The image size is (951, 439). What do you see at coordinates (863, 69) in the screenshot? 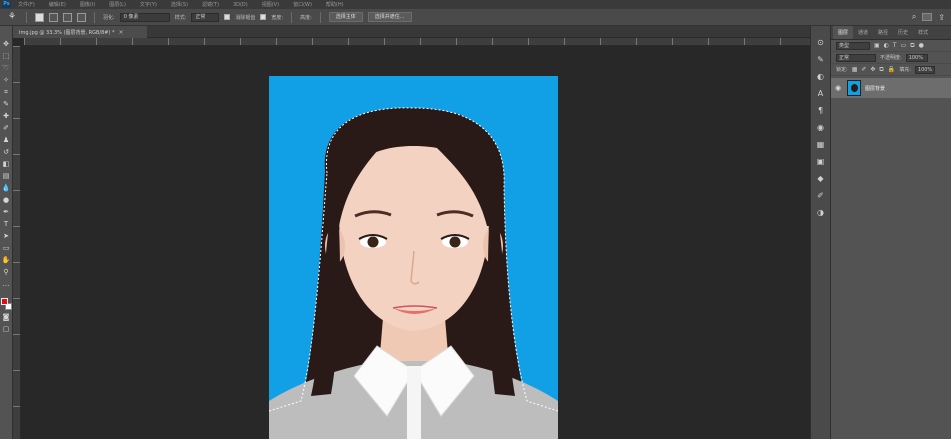
I see `lock-brush-icon: ✐` at bounding box center [863, 69].